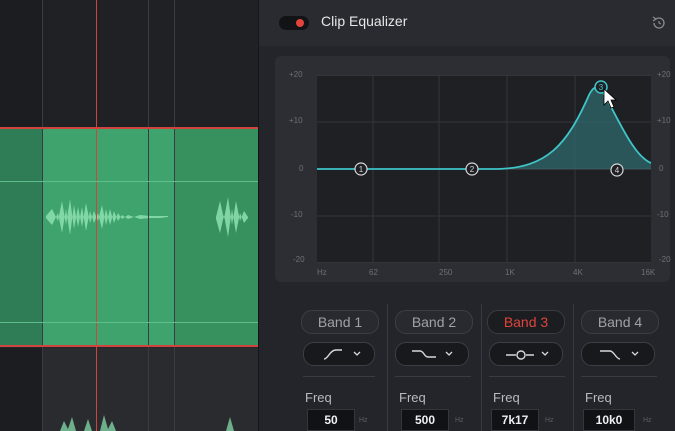  I want to click on waveform-lower, so click(147, 423).